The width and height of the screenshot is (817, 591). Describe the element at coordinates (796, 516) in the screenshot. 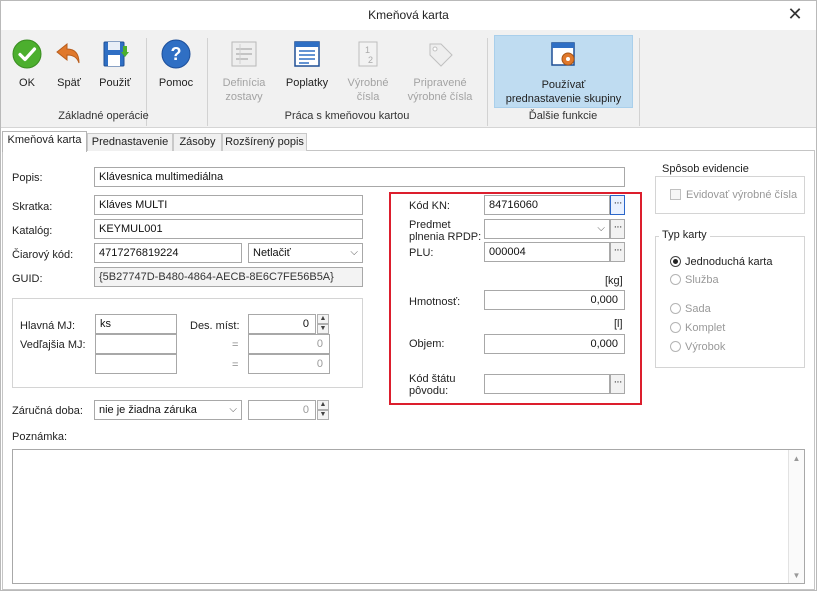

I see `poznamka-scrollbar: ▲ ▼` at that location.